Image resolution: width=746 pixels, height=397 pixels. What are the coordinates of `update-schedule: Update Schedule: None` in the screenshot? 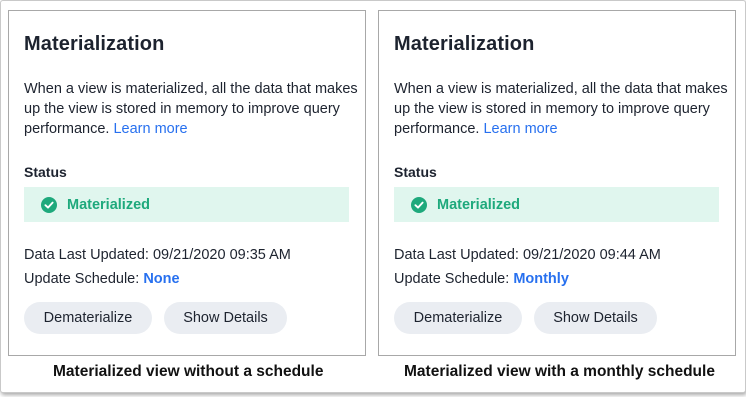 It's located at (102, 279).